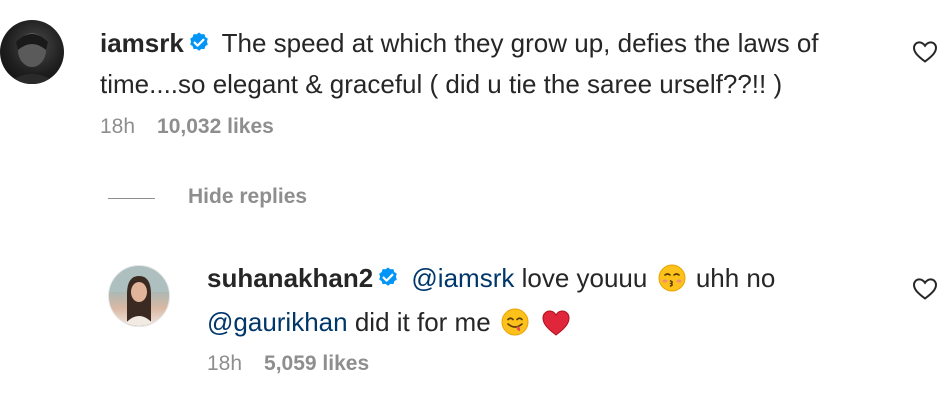 Image resolution: width=951 pixels, height=407 pixels. What do you see at coordinates (131, 198) in the screenshot?
I see `replies-divider` at bounding box center [131, 198].